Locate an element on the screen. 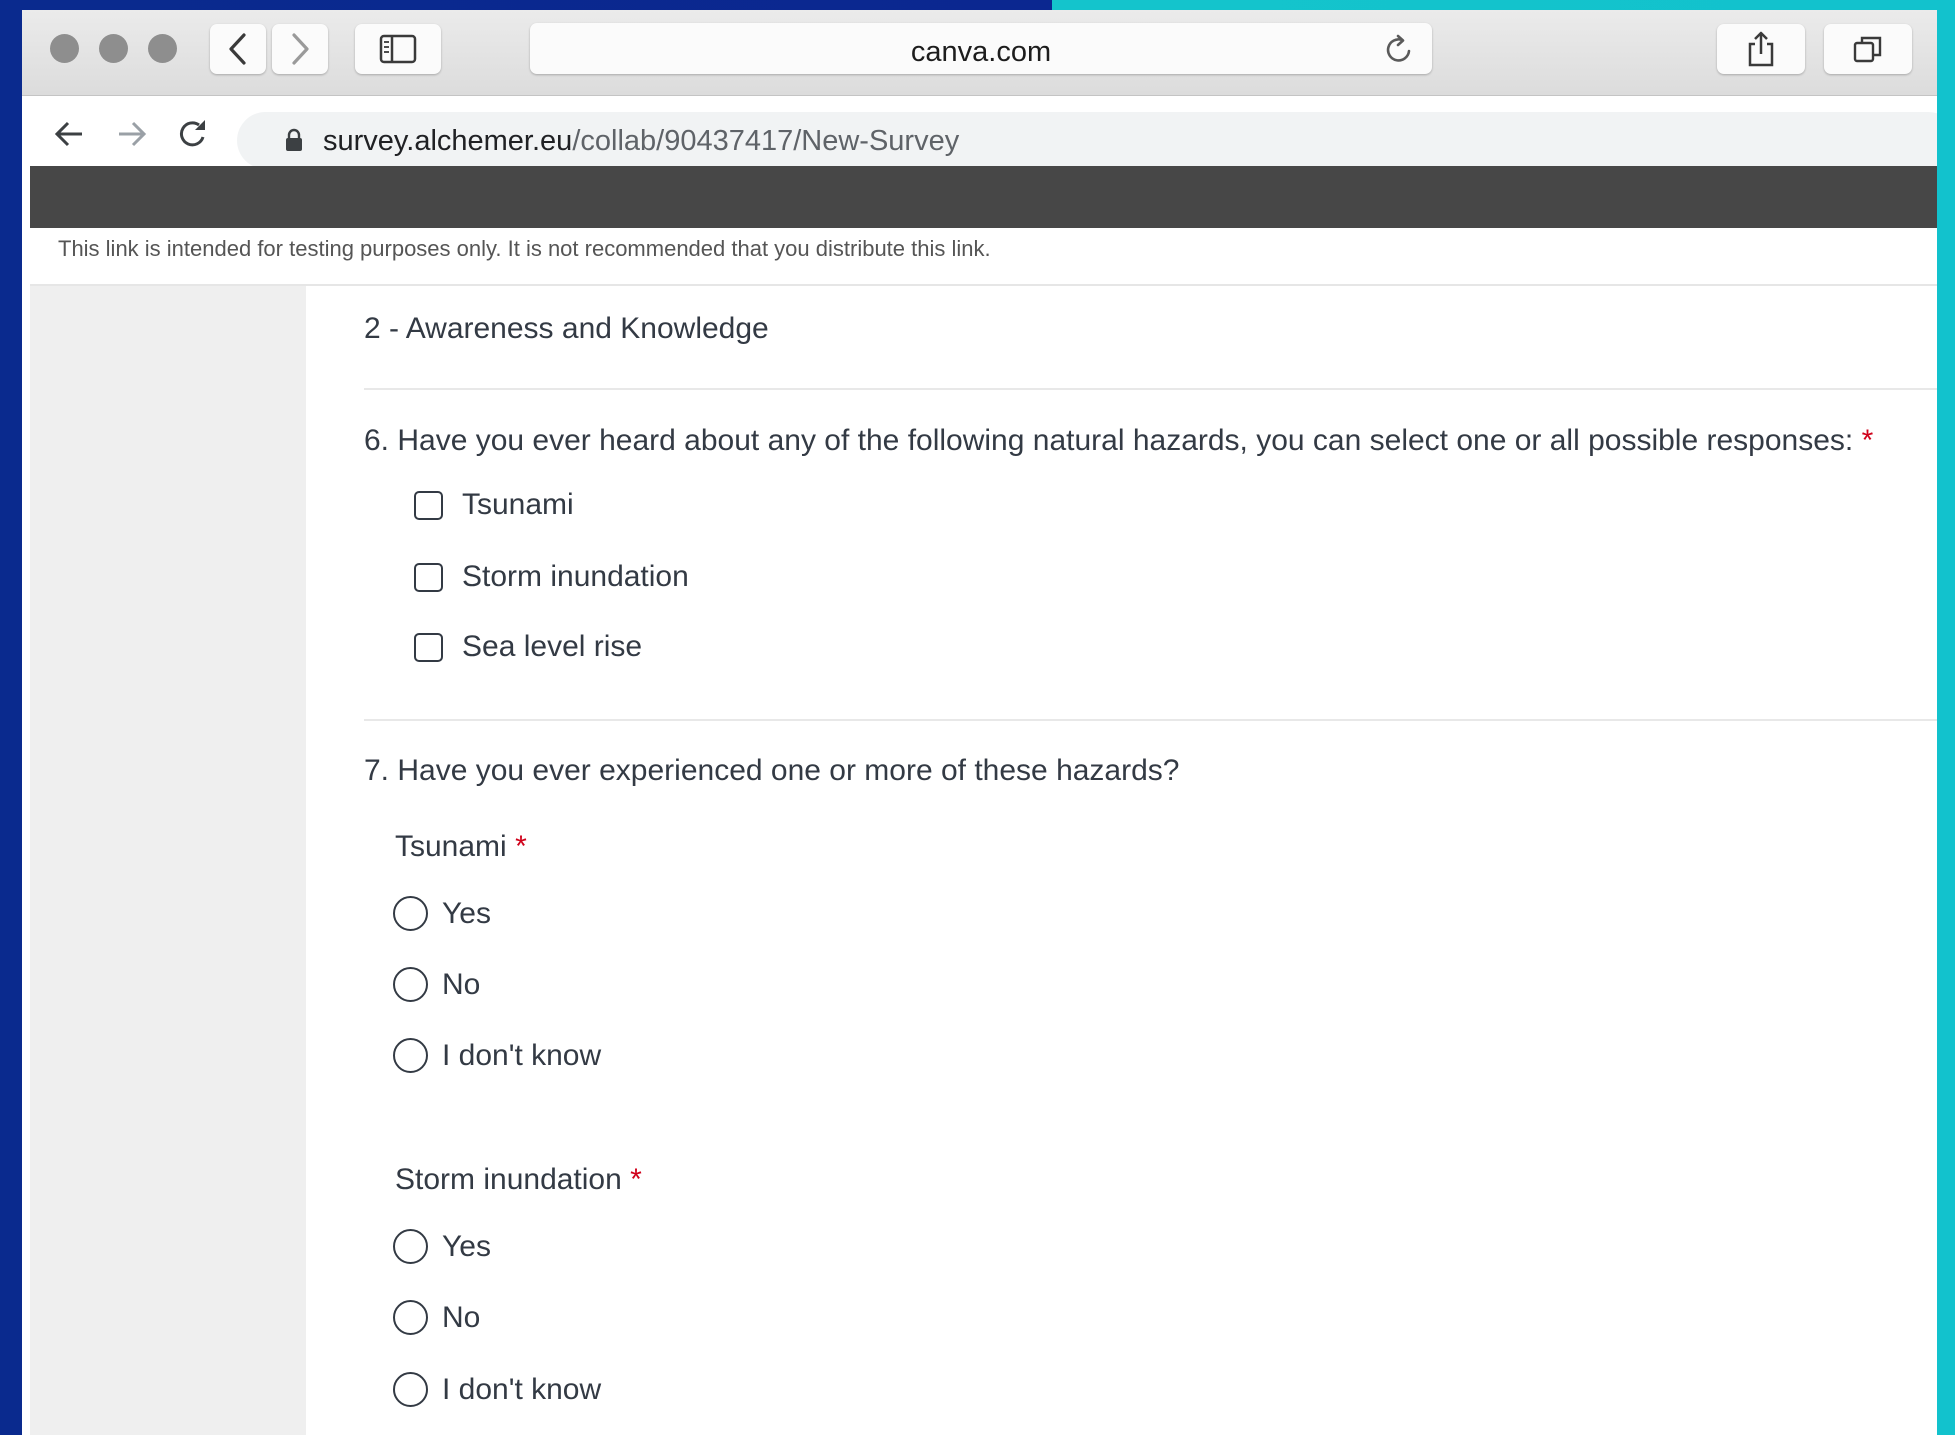 This screenshot has width=1955, height=1435. q6-option-tsunami: Tsunami is located at coordinates (494, 505).